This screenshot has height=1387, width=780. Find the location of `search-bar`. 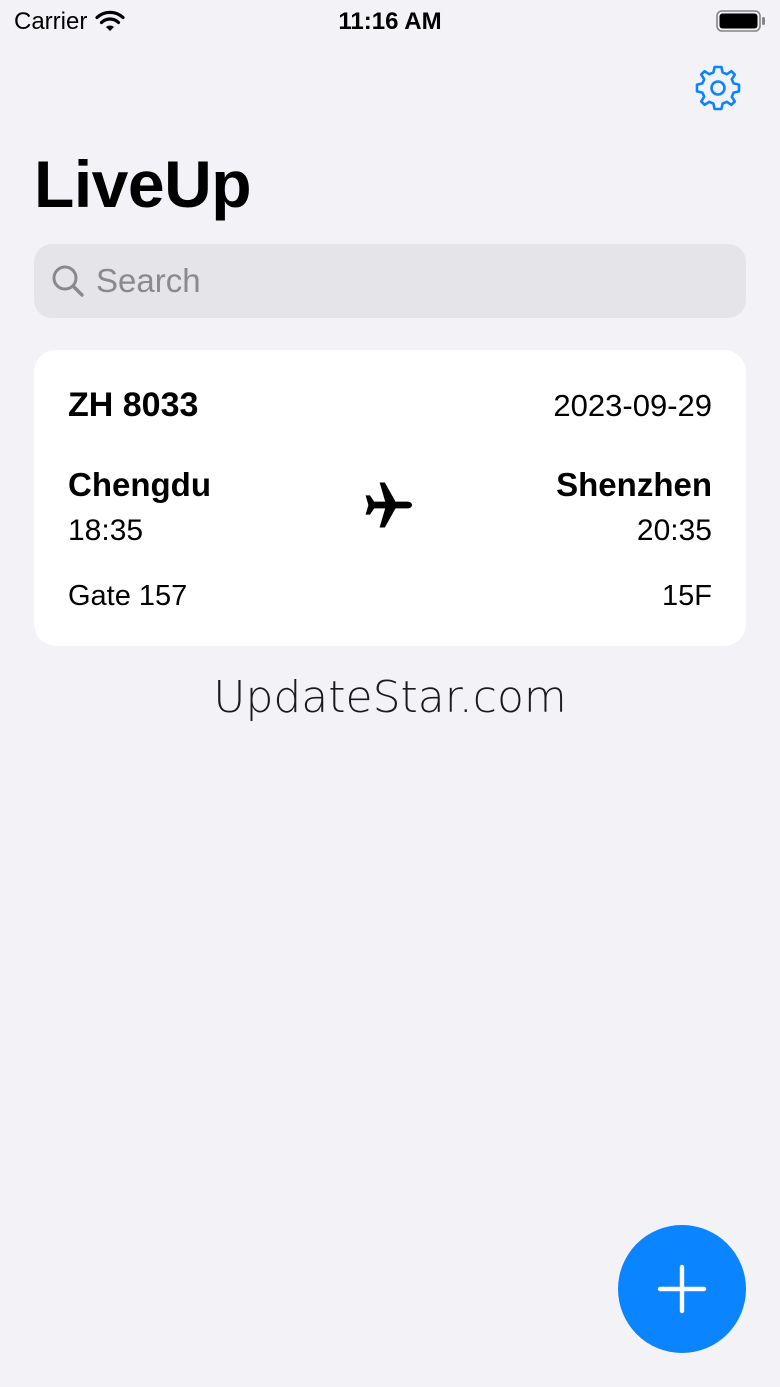

search-bar is located at coordinates (390, 281).